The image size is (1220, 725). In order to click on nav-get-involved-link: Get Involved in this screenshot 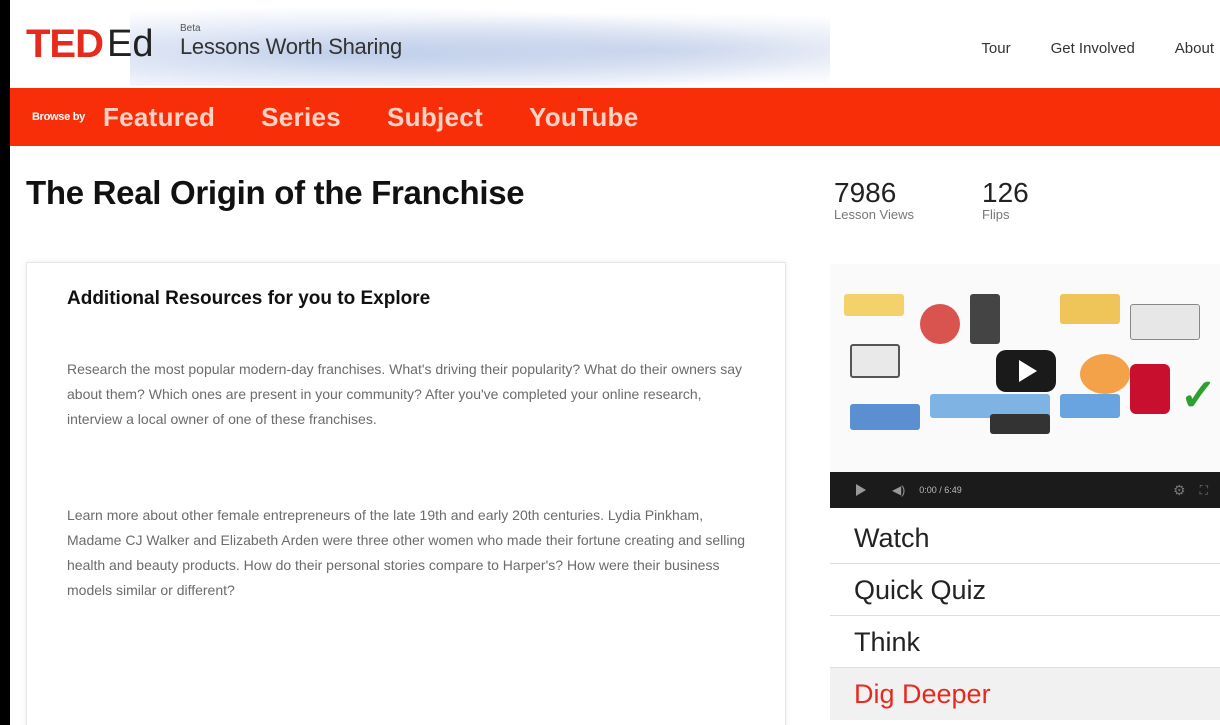, I will do `click(1093, 48)`.